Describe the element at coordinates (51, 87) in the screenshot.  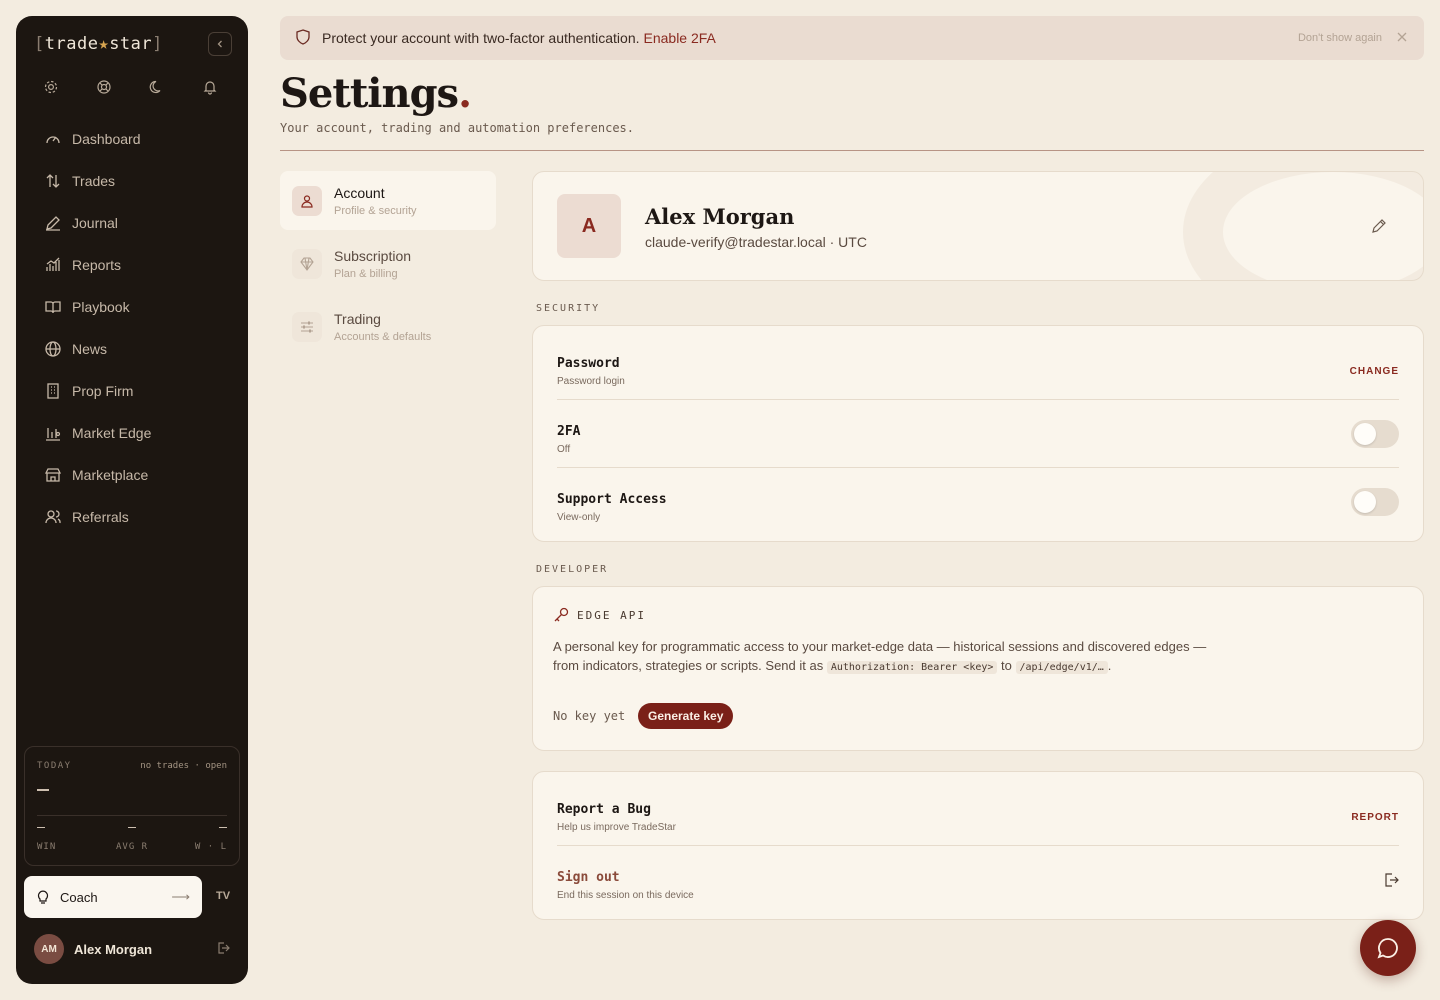
I see `gear-icon` at that location.